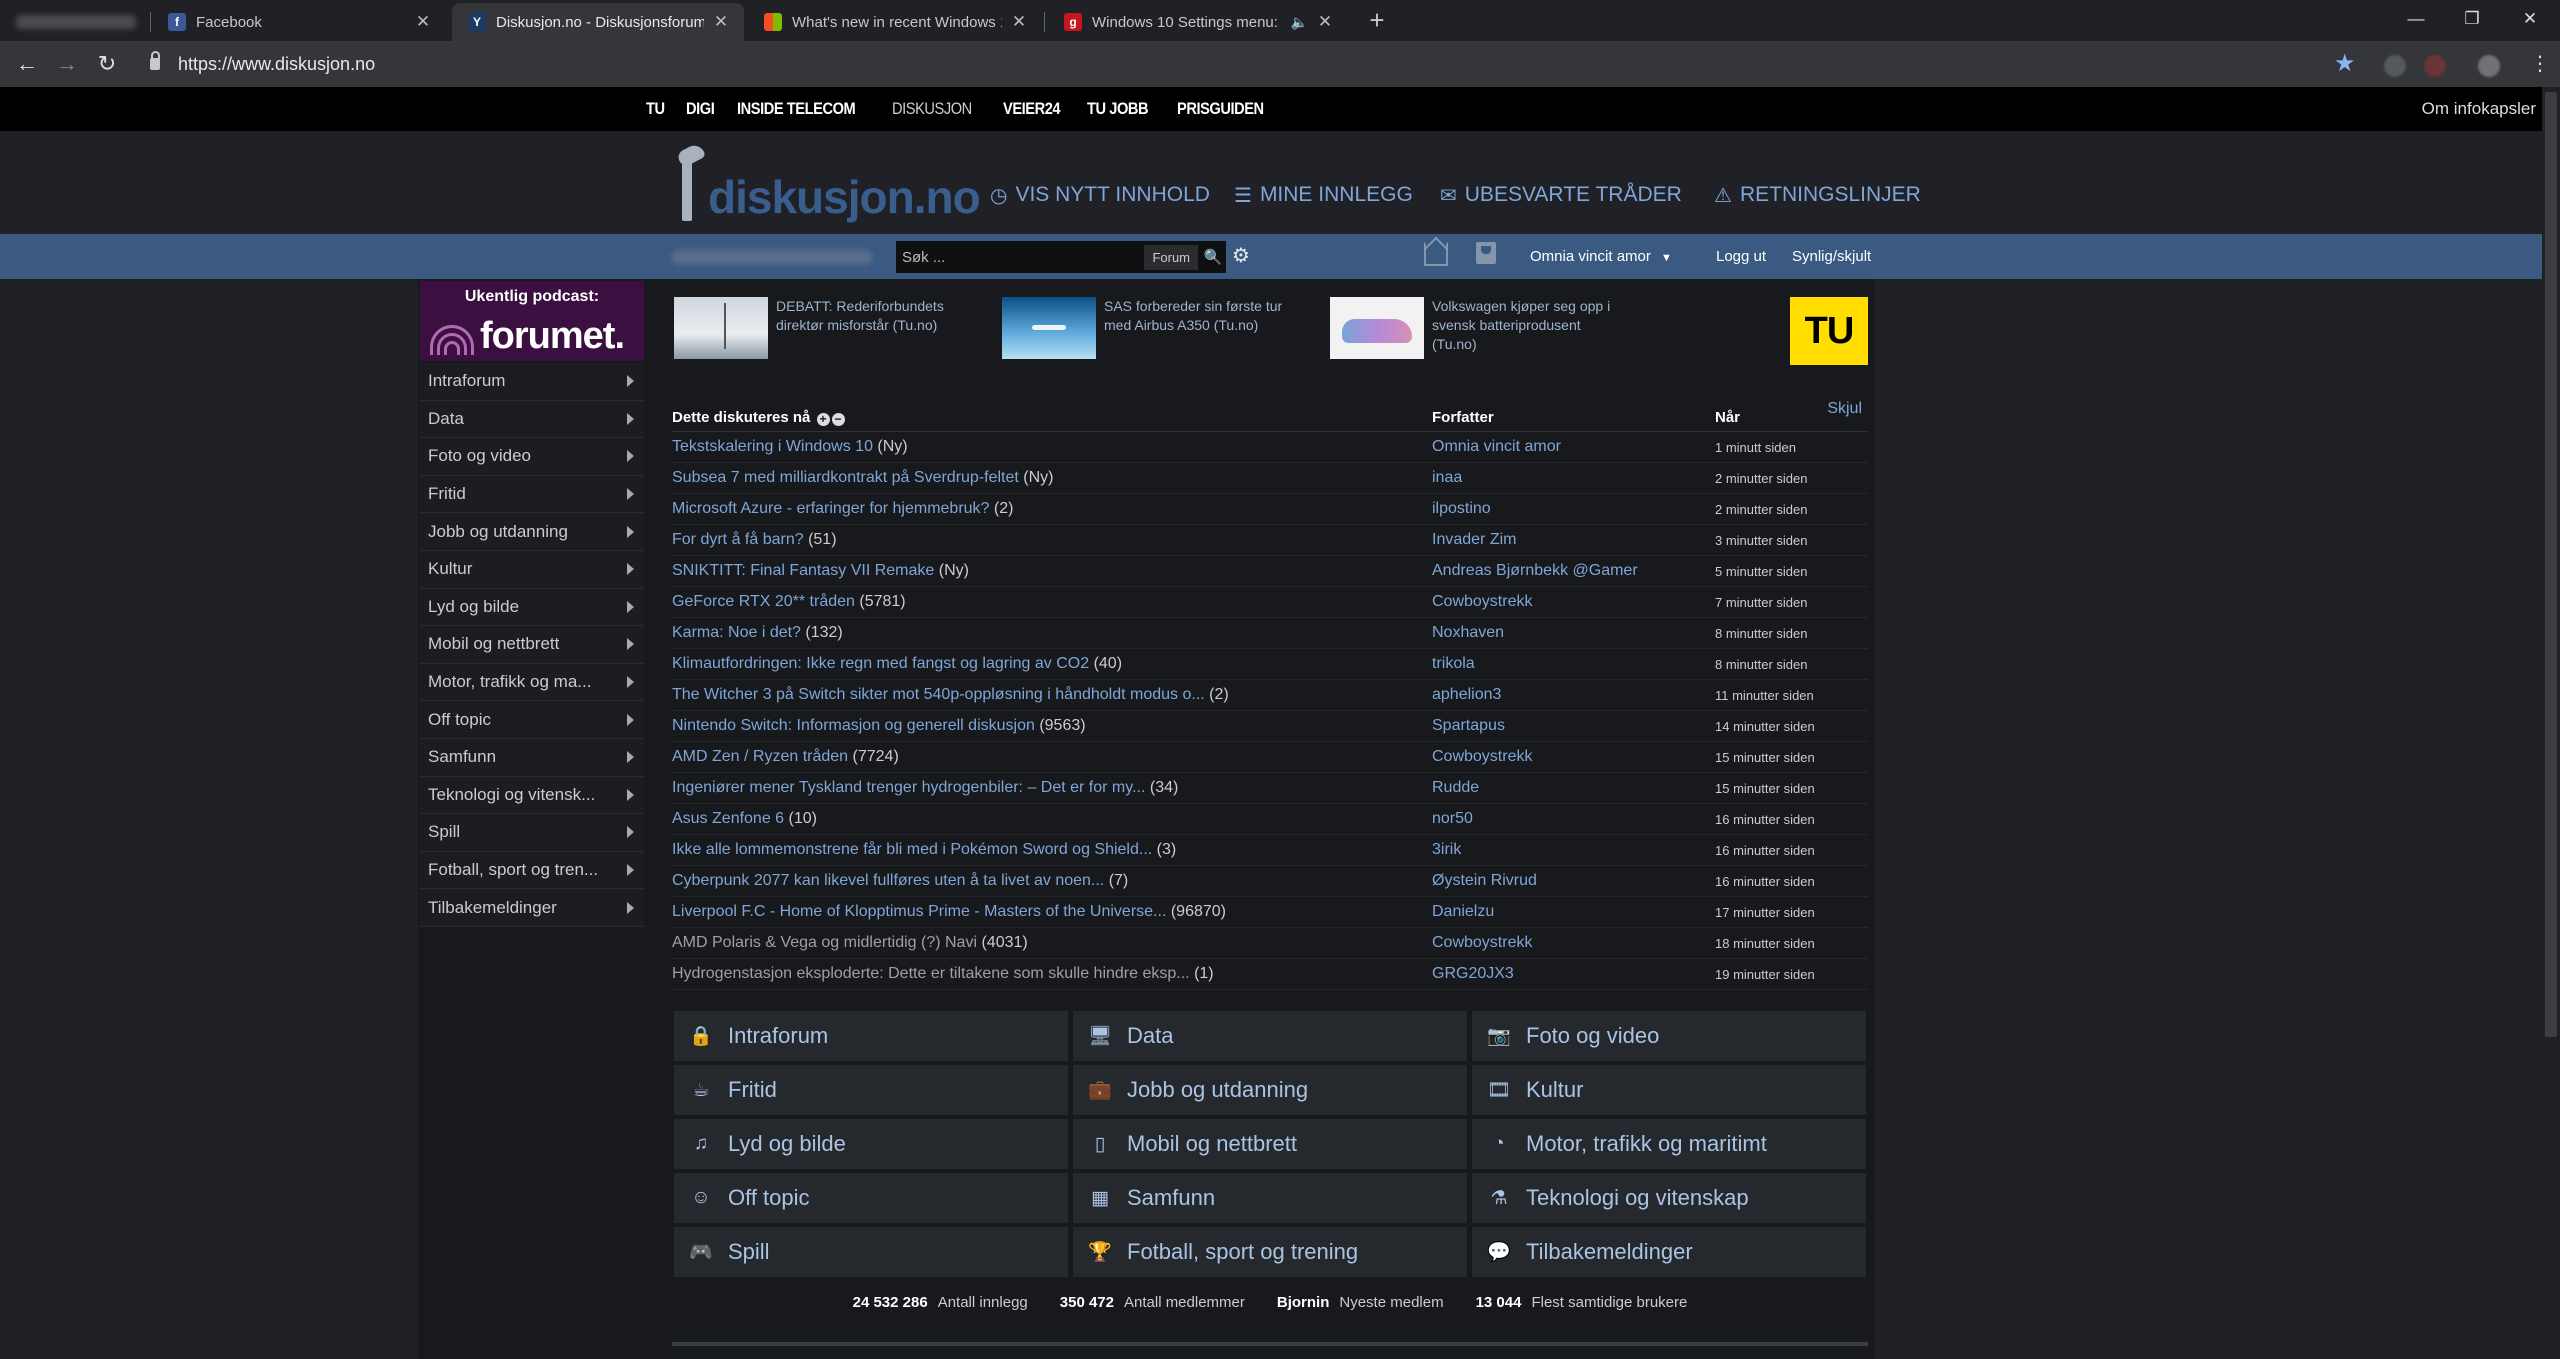  I want to click on minimize-button: —, so click(2416, 19).